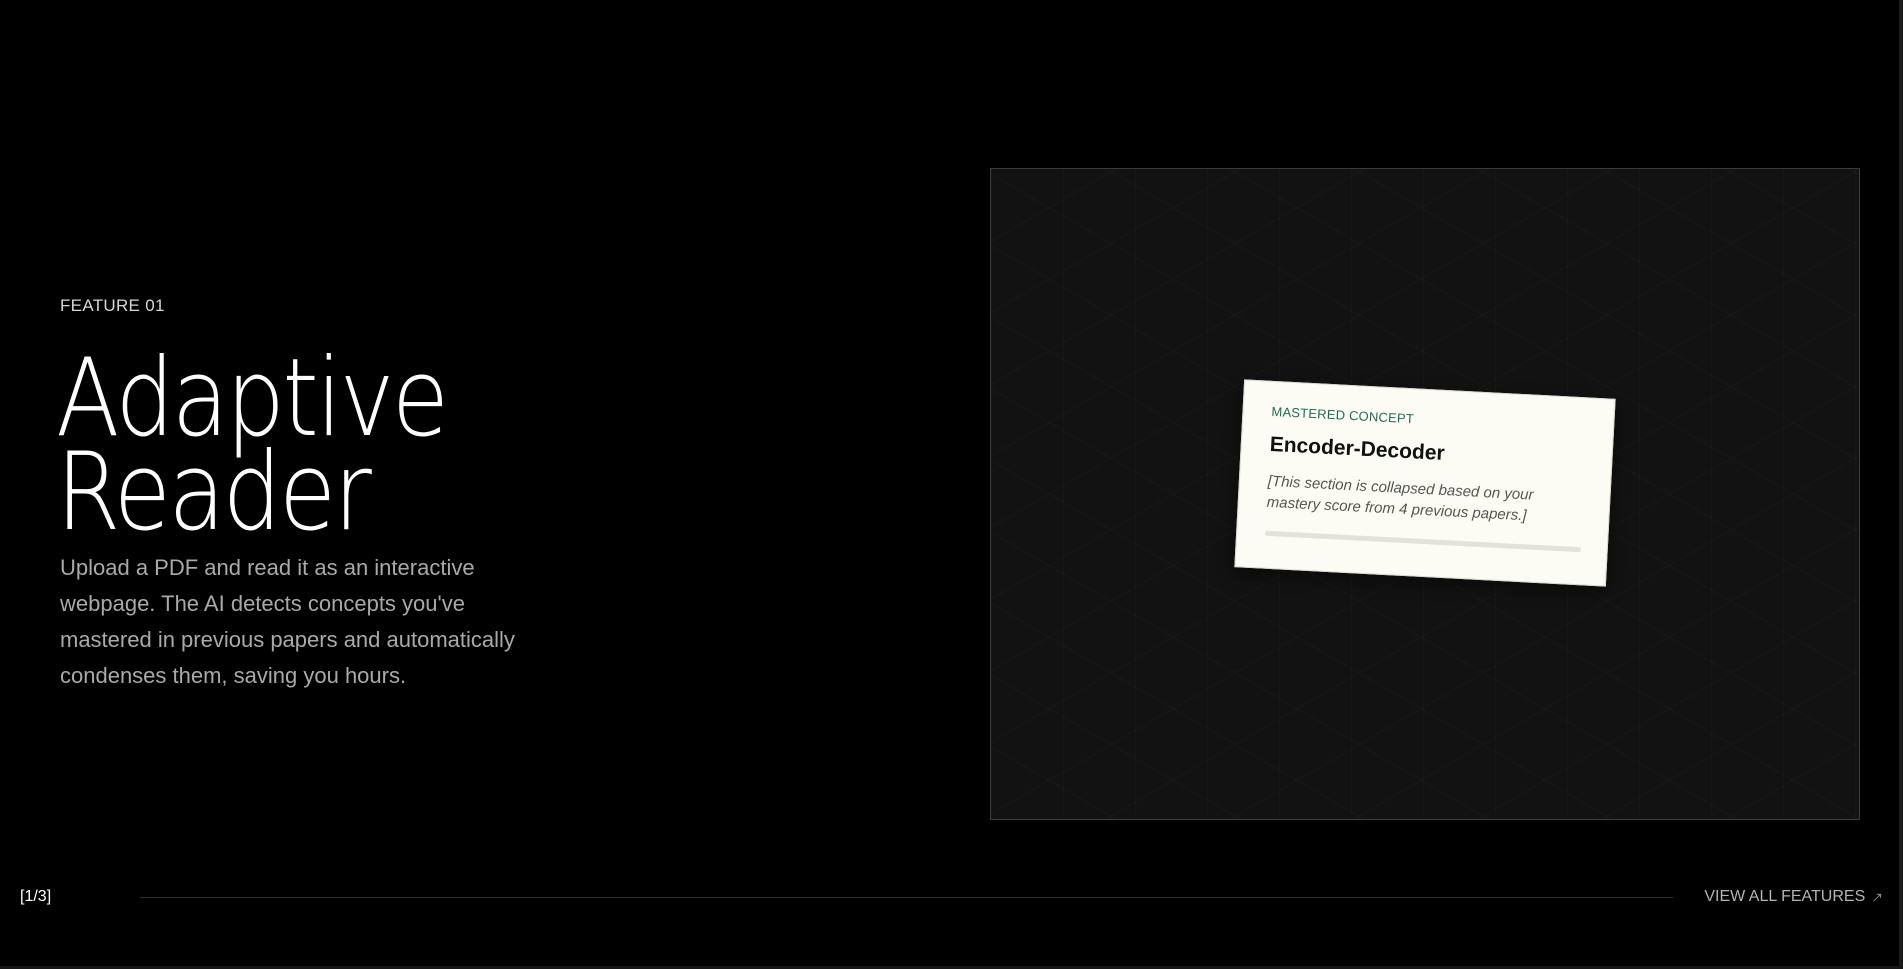  I want to click on feature-eyebrow: FEATURE 01, so click(112, 305).